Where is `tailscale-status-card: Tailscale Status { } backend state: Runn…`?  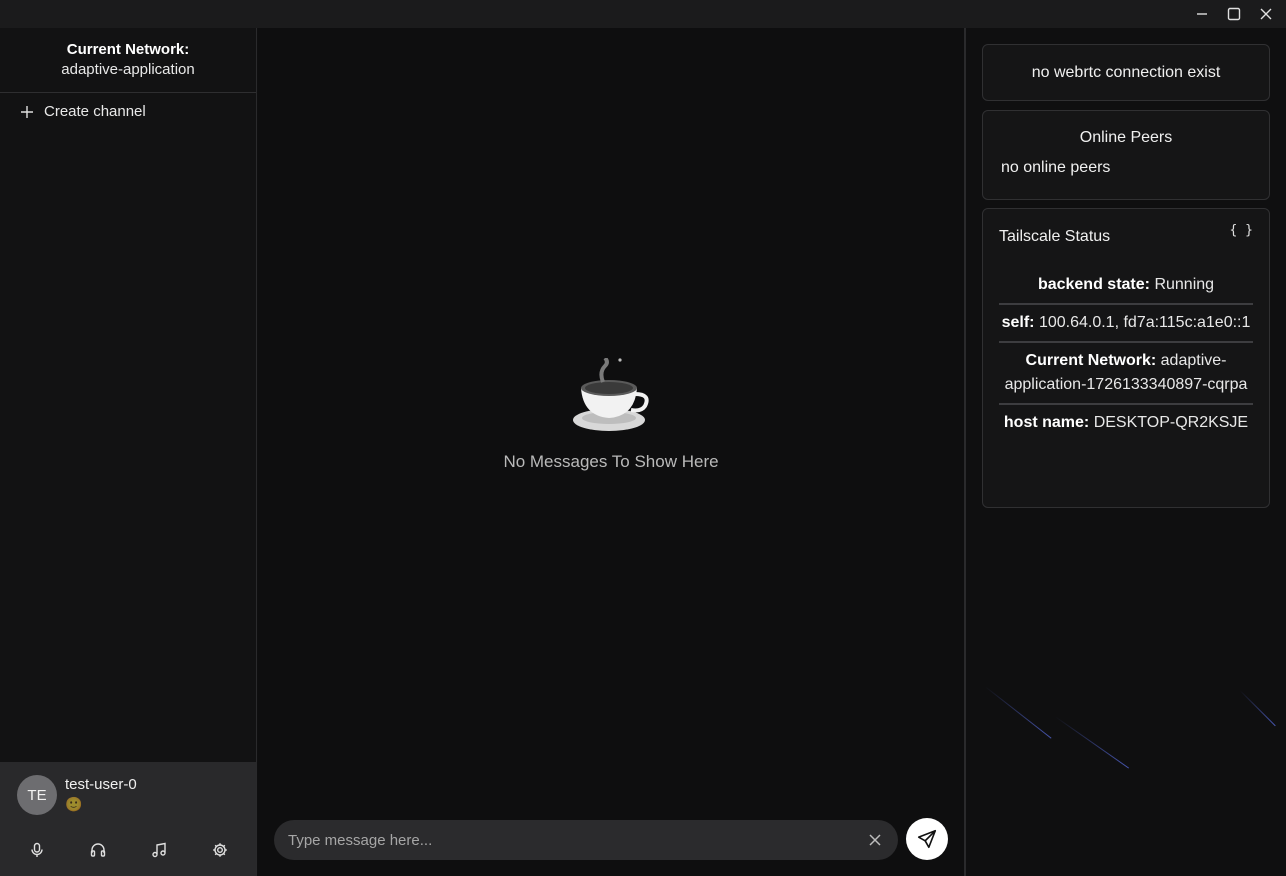 tailscale-status-card: Tailscale Status { } backend state: Runn… is located at coordinates (1126, 358).